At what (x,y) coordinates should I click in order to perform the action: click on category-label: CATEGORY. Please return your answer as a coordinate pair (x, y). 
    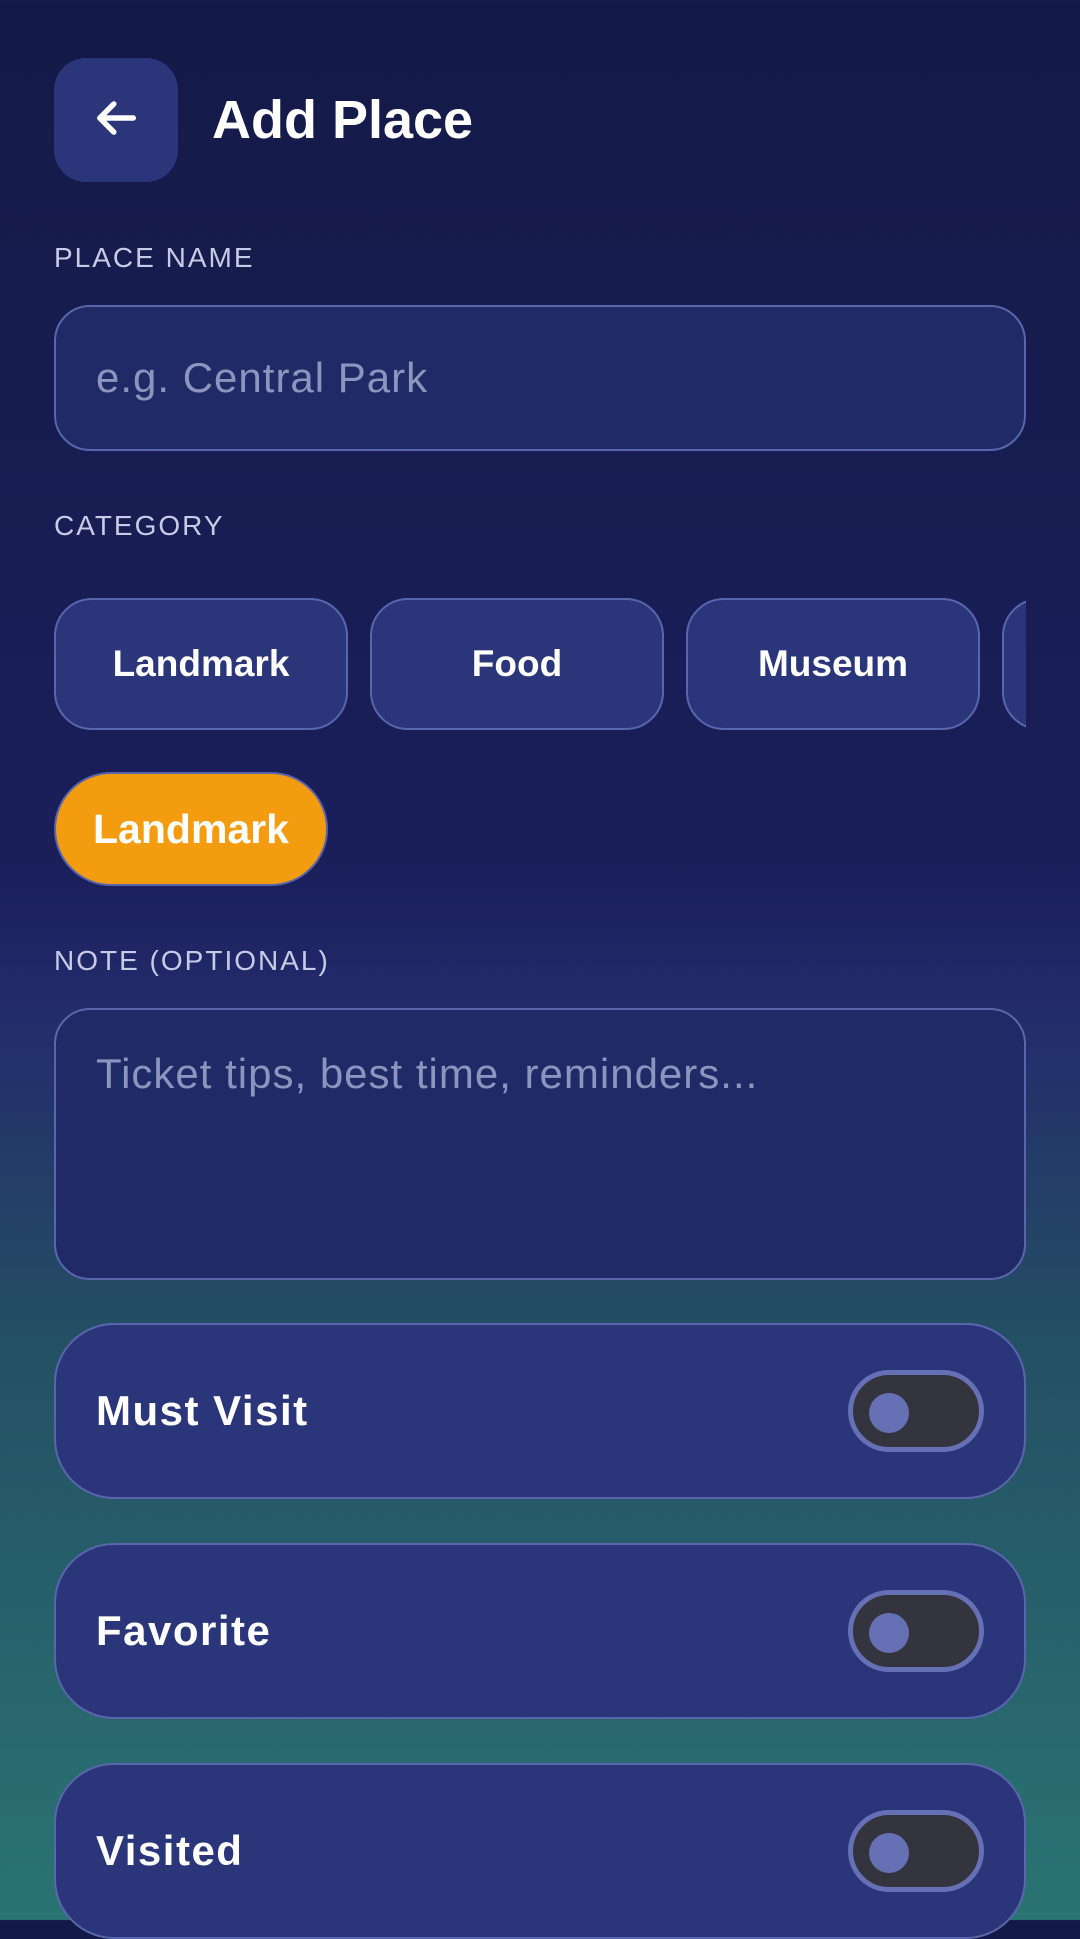
    Looking at the image, I should click on (139, 525).